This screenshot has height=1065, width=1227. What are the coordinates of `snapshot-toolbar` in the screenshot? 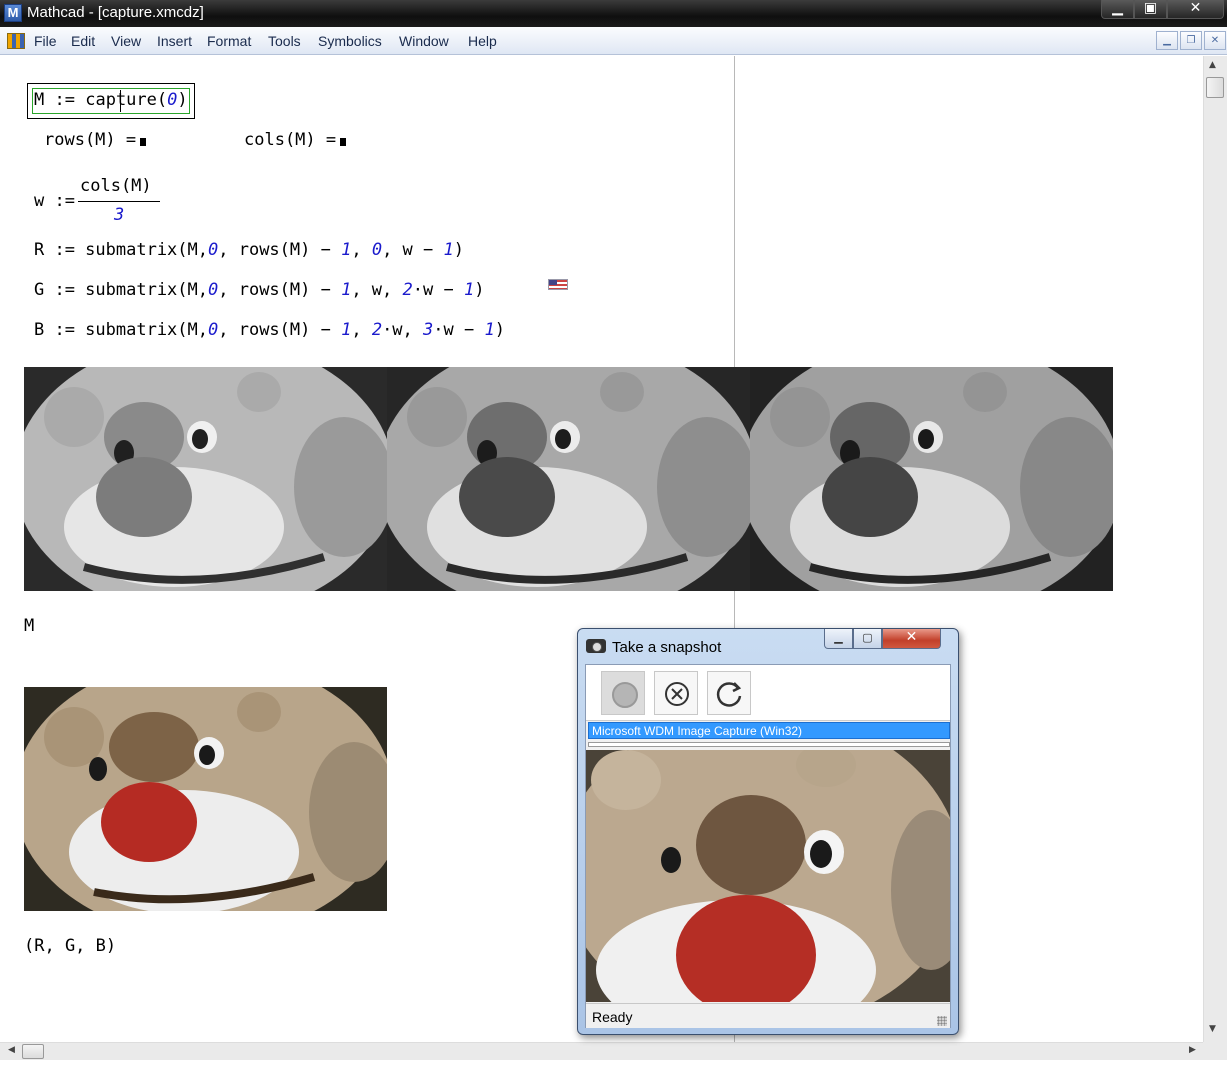 It's located at (768, 693).